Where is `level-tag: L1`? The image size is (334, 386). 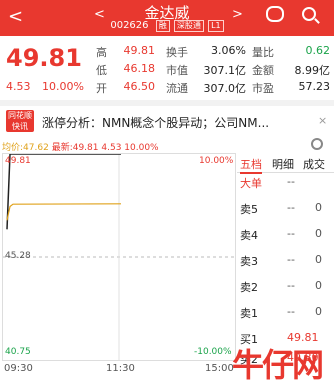
level-tag: L1 is located at coordinates (216, 26).